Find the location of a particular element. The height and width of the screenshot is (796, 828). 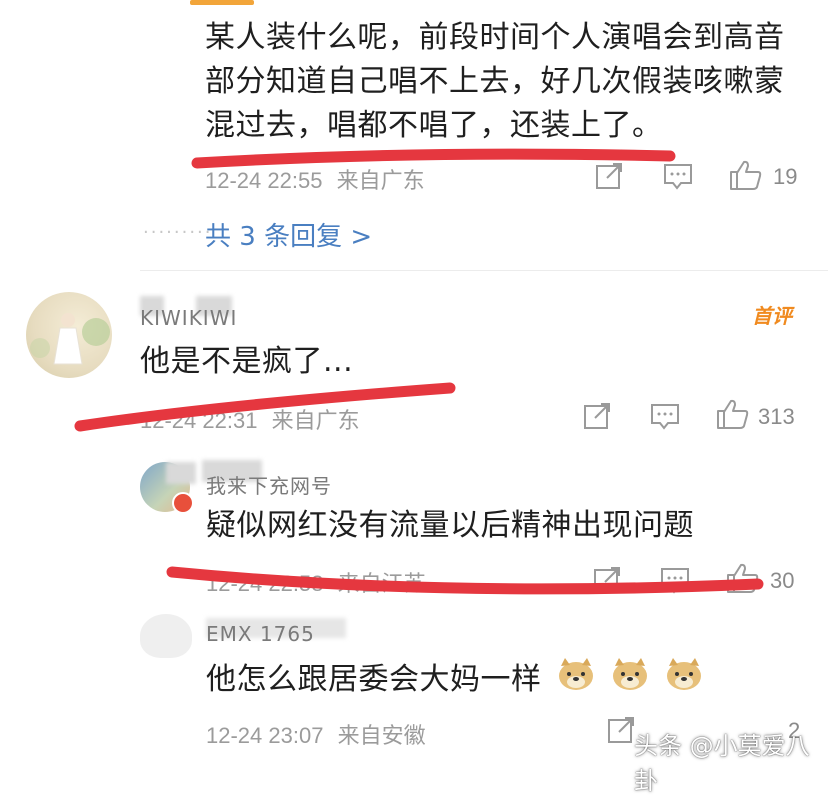

comment-4-meta: 12-24 23:07 来自安徽 is located at coordinates (316, 734).